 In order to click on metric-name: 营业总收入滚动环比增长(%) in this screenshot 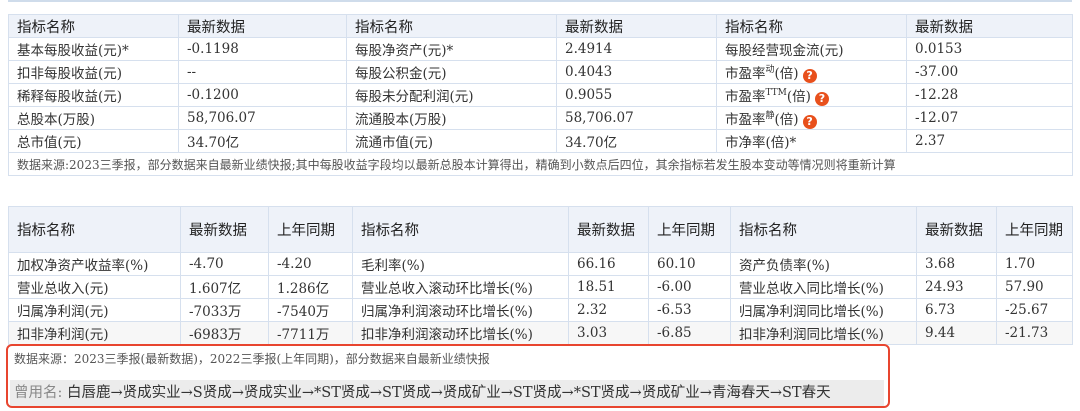, I will do `click(460, 287)`.